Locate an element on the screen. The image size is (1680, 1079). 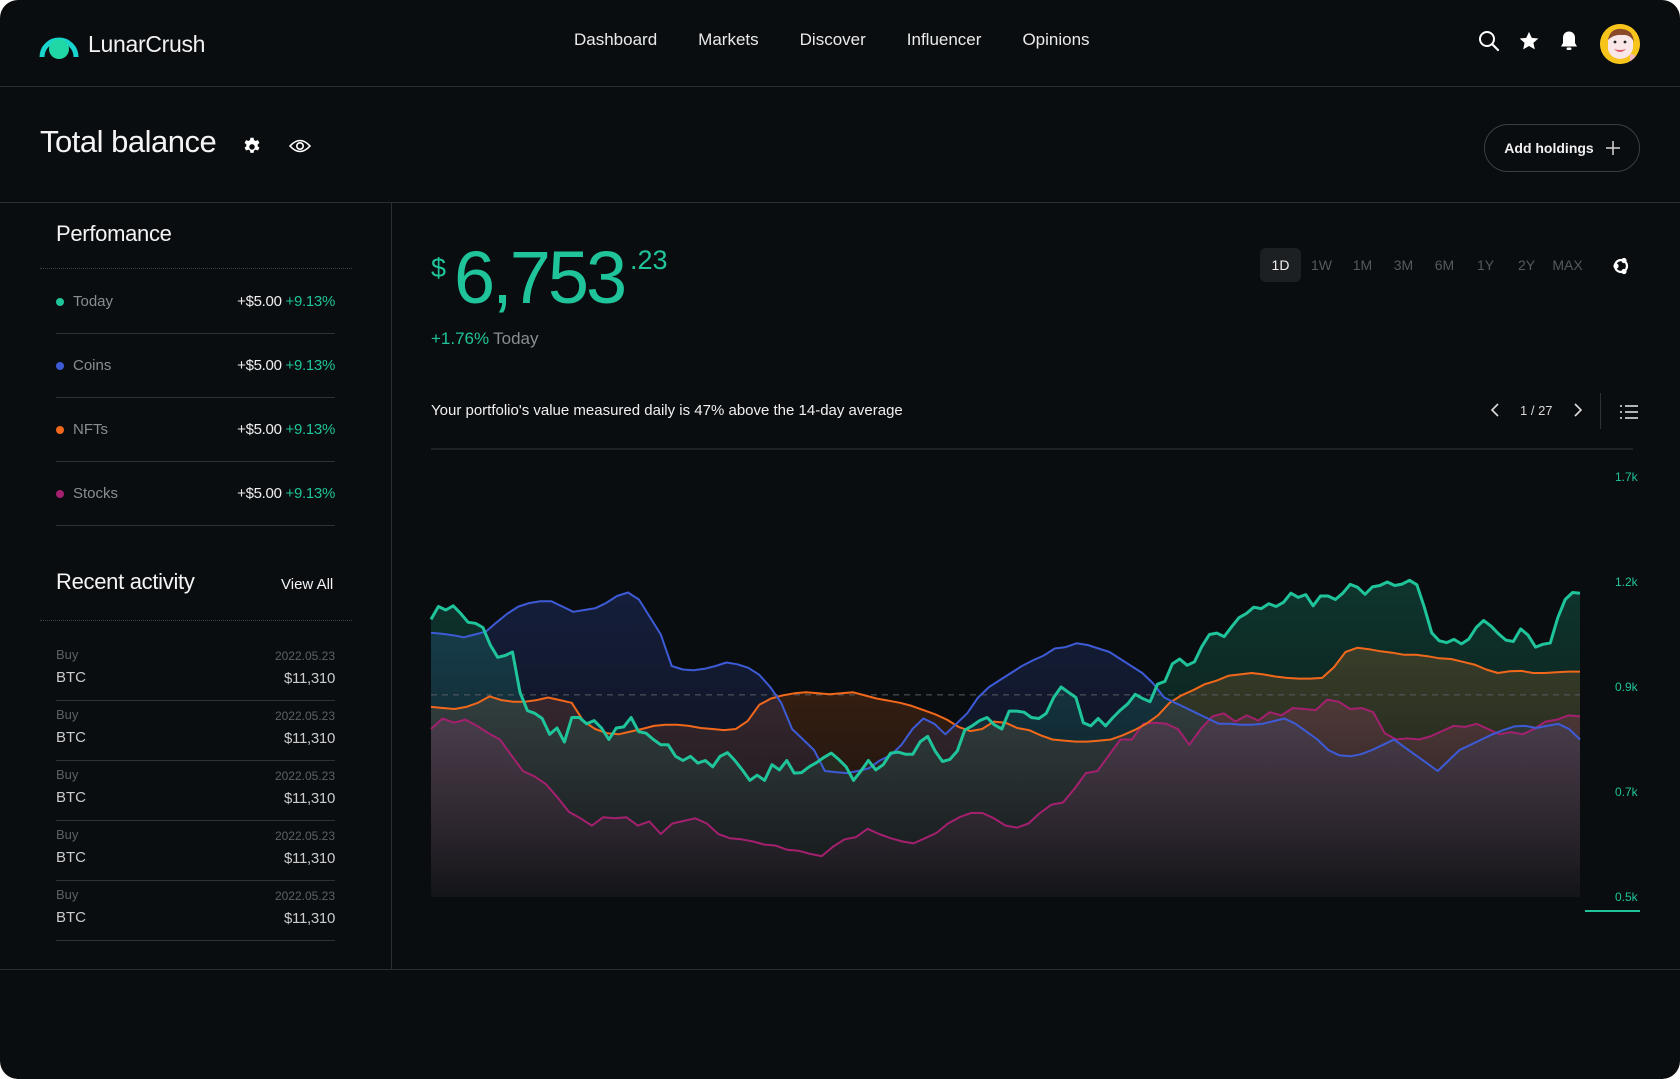
chevron-right-icon is located at coordinates (1578, 410).